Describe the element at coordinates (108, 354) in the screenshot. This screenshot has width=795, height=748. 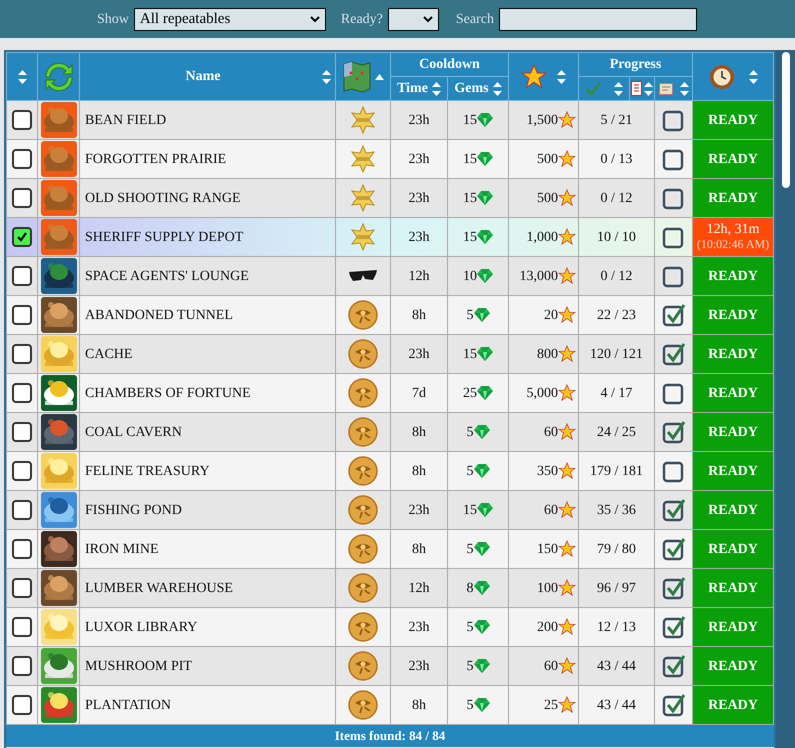
I see `name-cell: CACHE` at that location.